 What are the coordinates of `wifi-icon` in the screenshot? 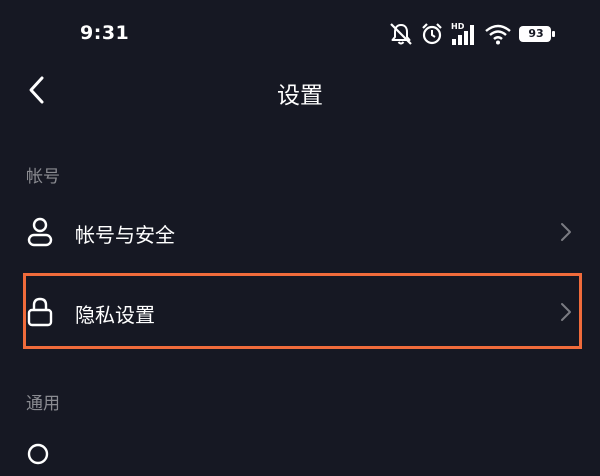 It's located at (498, 34).